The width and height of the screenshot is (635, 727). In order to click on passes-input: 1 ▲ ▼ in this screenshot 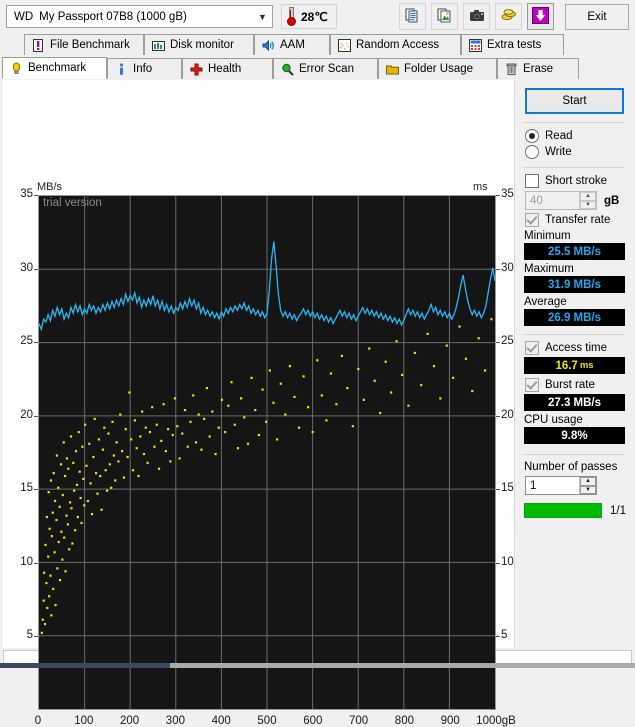, I will do `click(561, 485)`.